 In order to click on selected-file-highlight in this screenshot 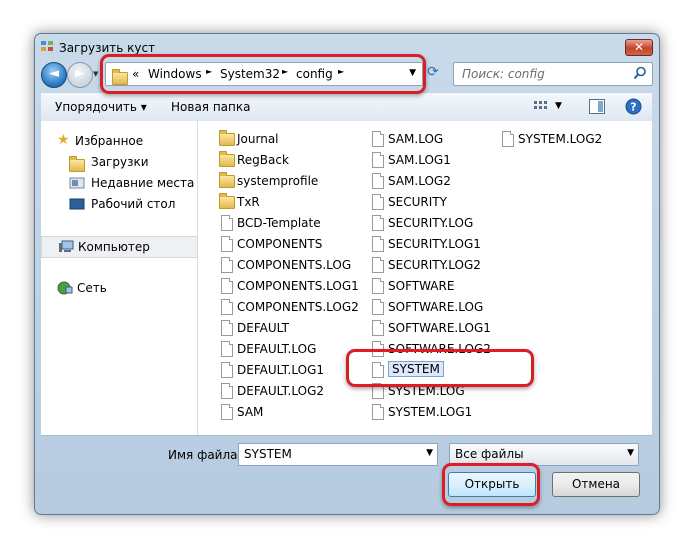, I will do `click(440, 368)`.